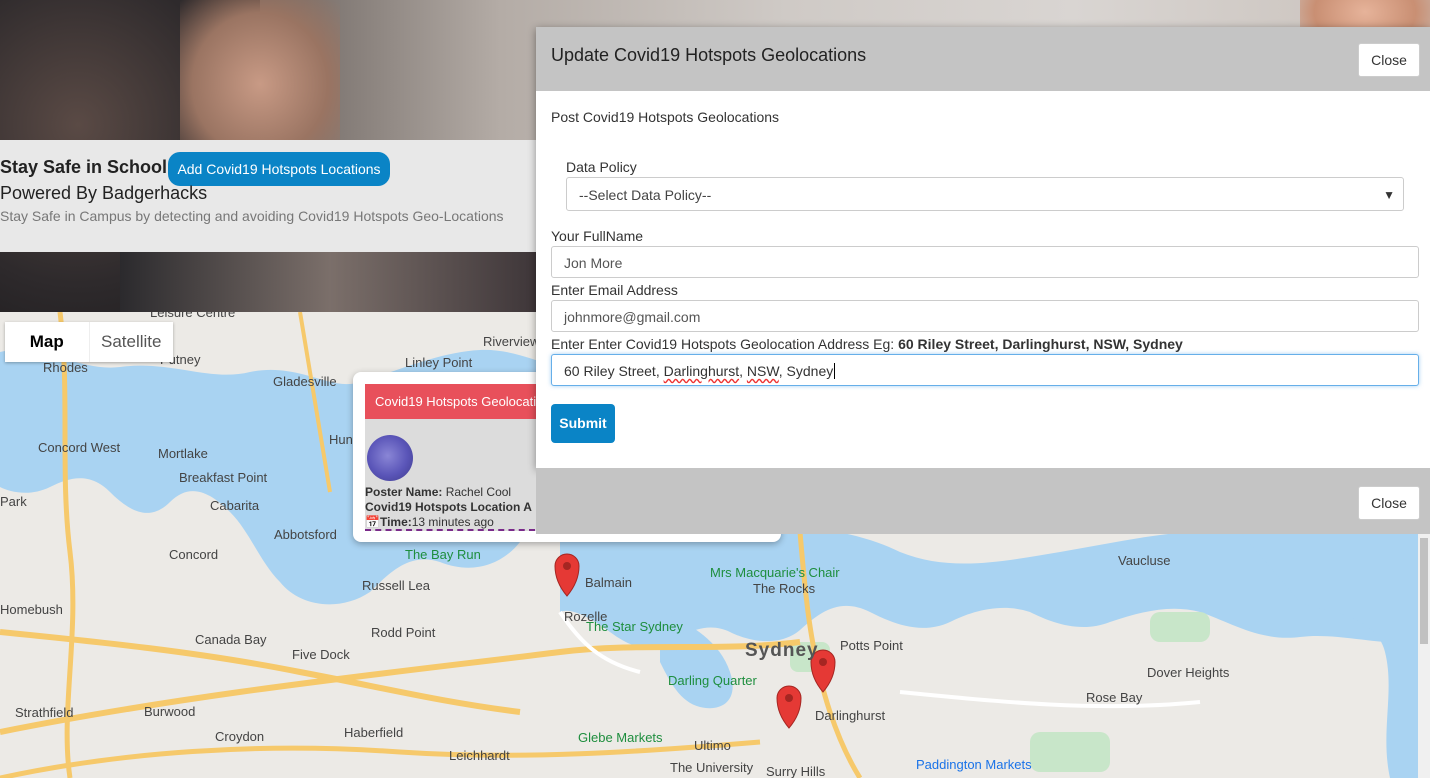  I want to click on chevron-down-icon: ▼, so click(1389, 195).